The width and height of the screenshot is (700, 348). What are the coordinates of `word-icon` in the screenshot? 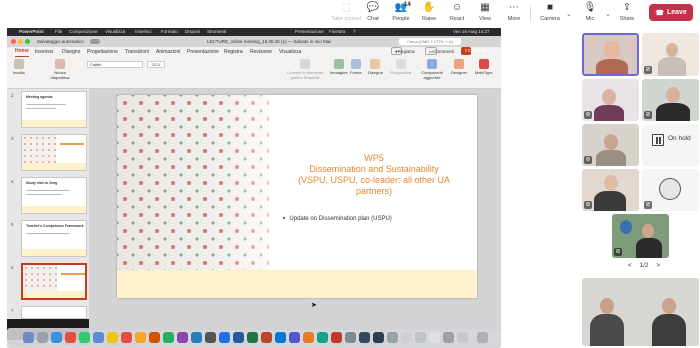 It's located at (238, 337).